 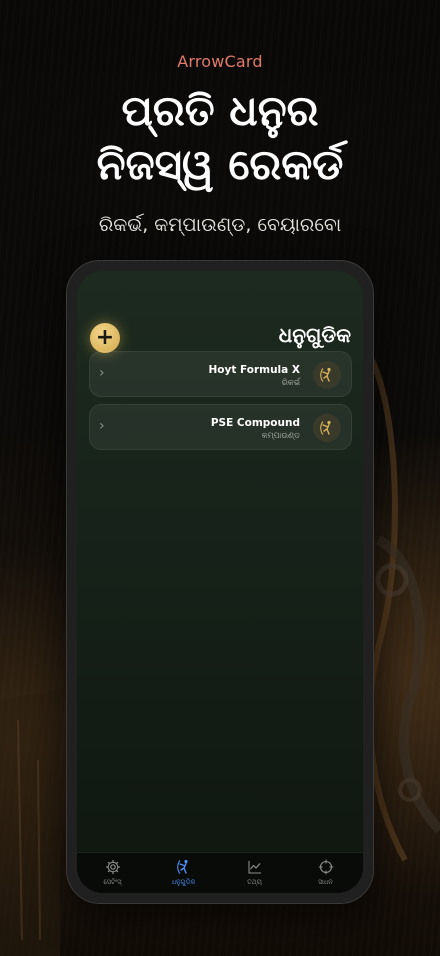 I want to click on bow-name: PSE Compound, so click(x=255, y=423).